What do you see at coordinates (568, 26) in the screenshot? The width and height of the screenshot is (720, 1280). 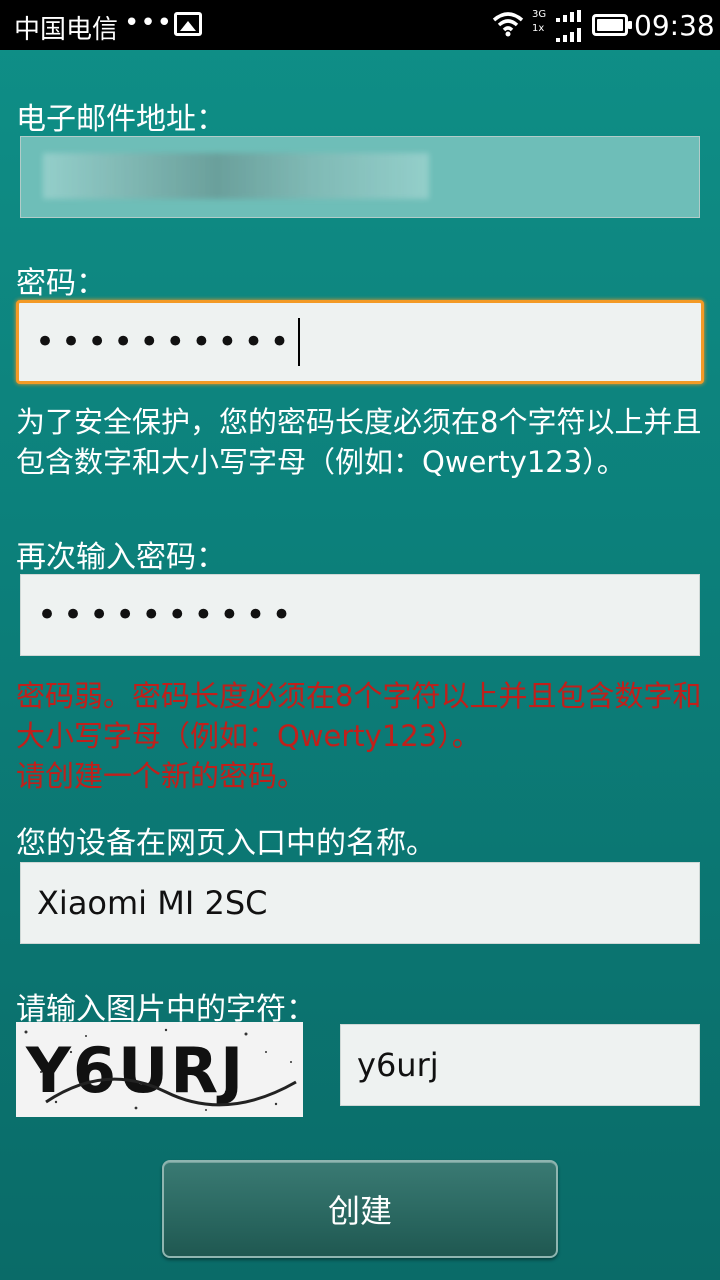 I see `signal-icon` at bounding box center [568, 26].